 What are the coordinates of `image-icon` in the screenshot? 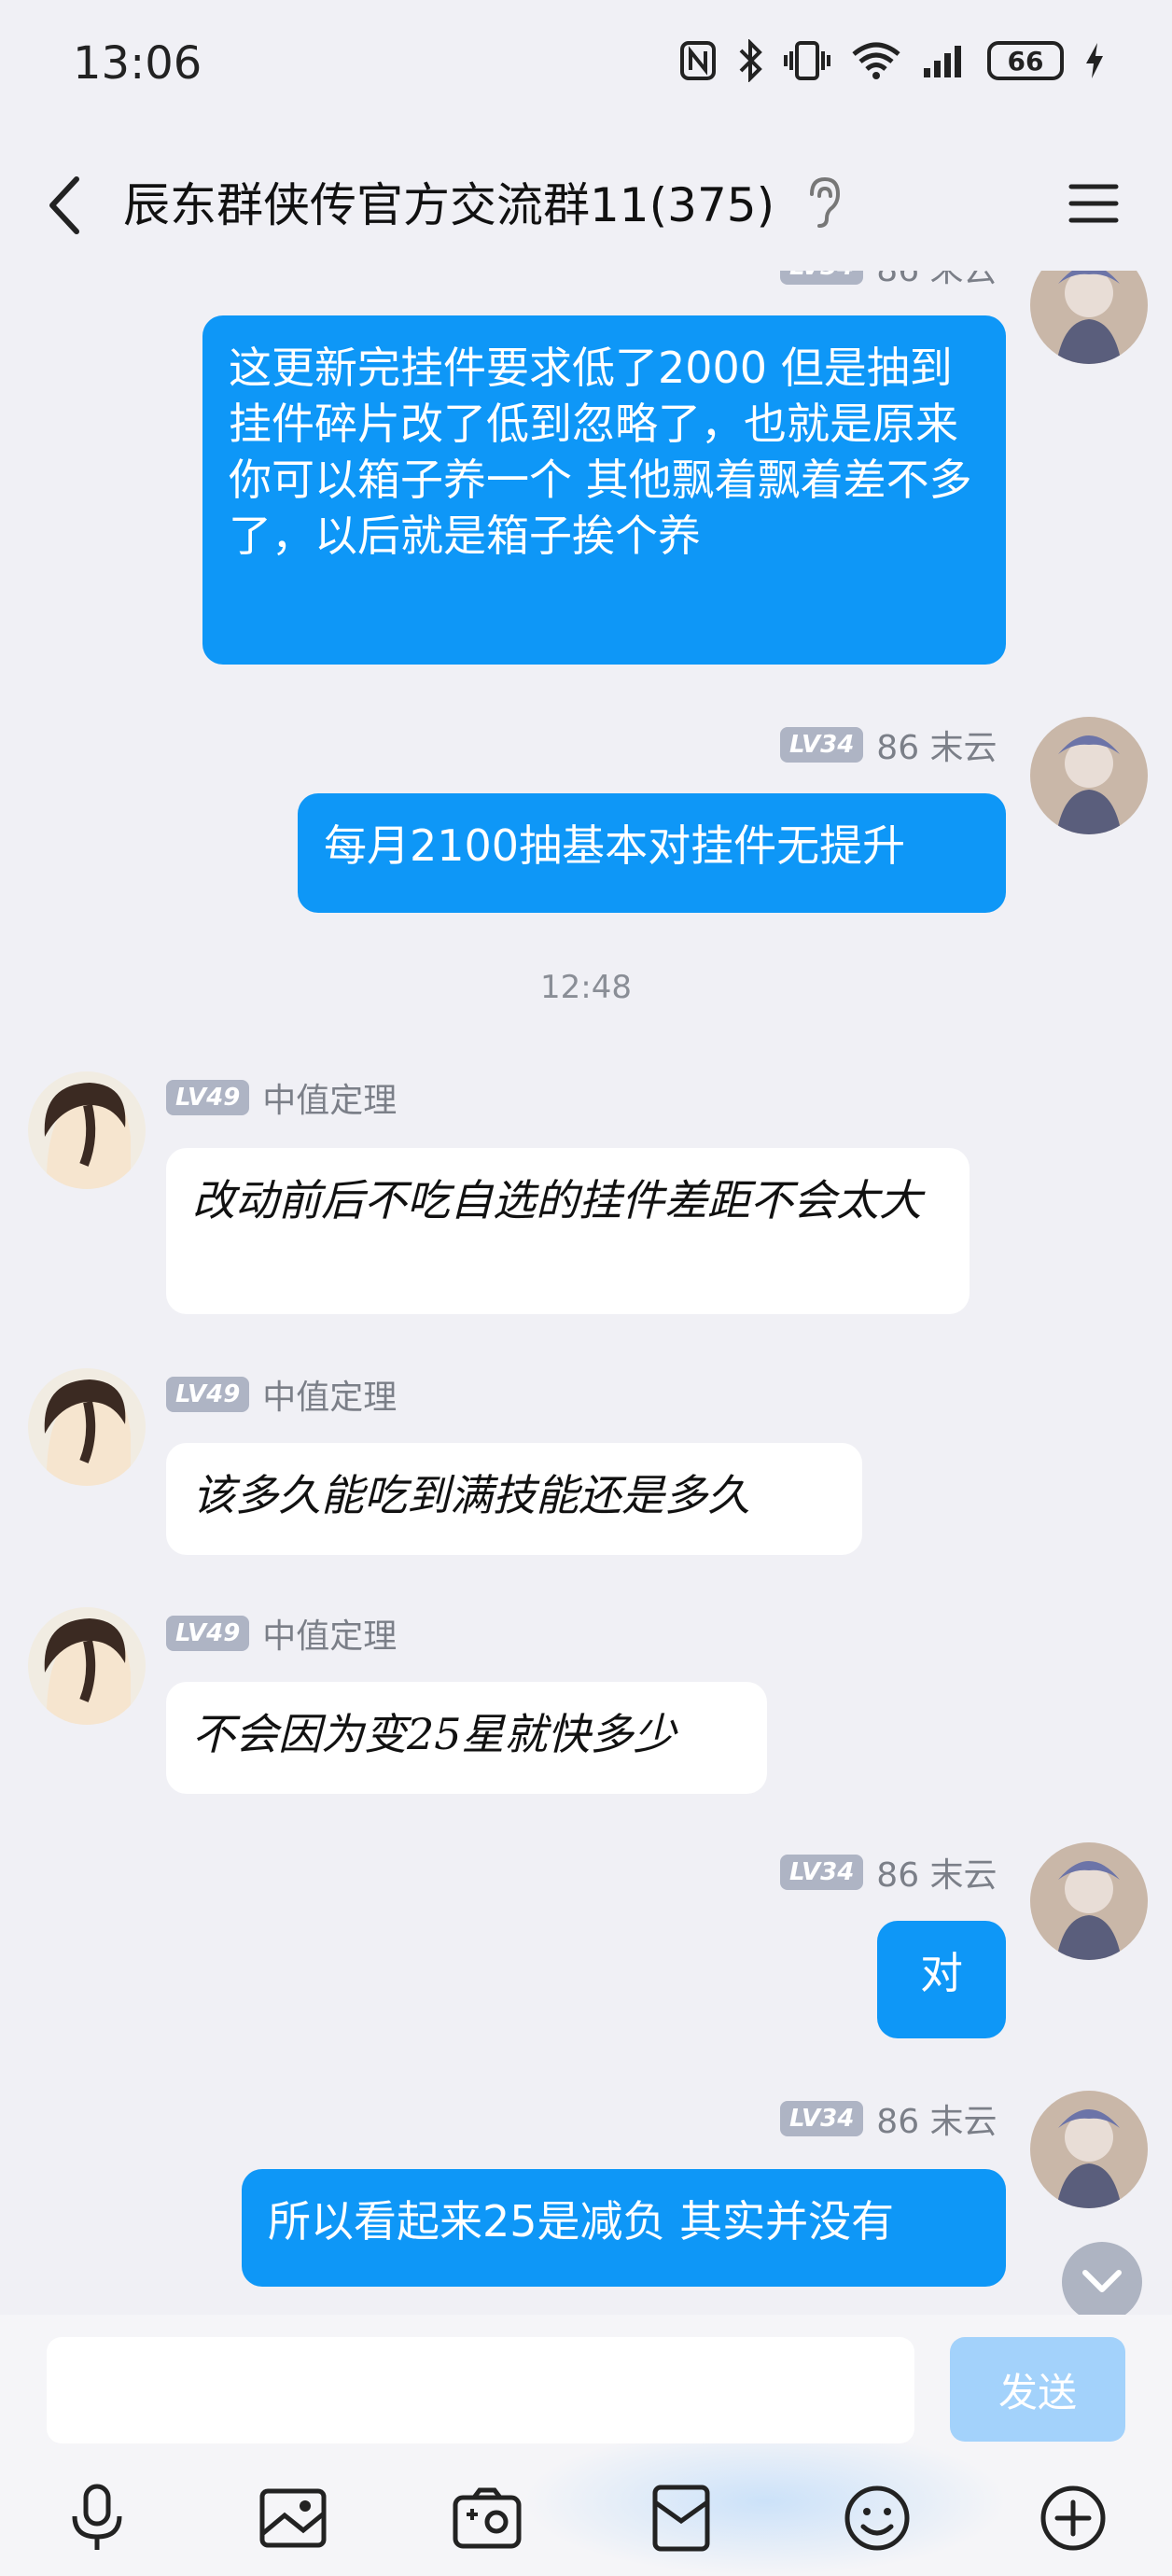 It's located at (293, 2518).